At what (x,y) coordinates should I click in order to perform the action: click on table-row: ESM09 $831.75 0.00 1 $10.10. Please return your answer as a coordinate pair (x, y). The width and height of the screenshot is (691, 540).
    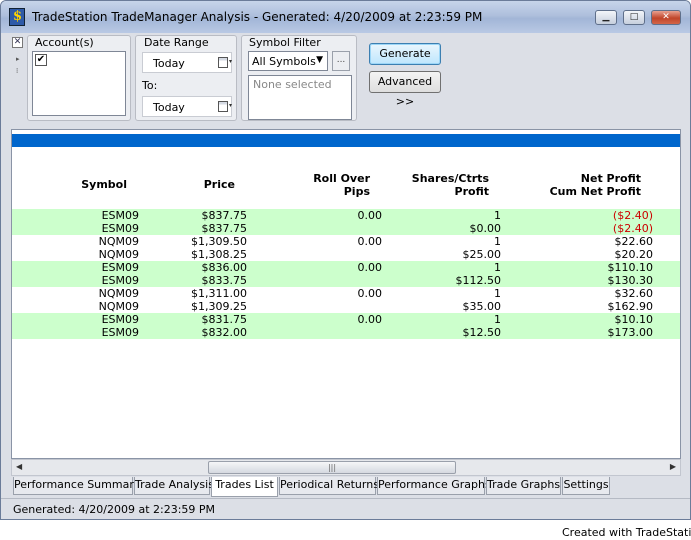
    Looking at the image, I should click on (346, 319).